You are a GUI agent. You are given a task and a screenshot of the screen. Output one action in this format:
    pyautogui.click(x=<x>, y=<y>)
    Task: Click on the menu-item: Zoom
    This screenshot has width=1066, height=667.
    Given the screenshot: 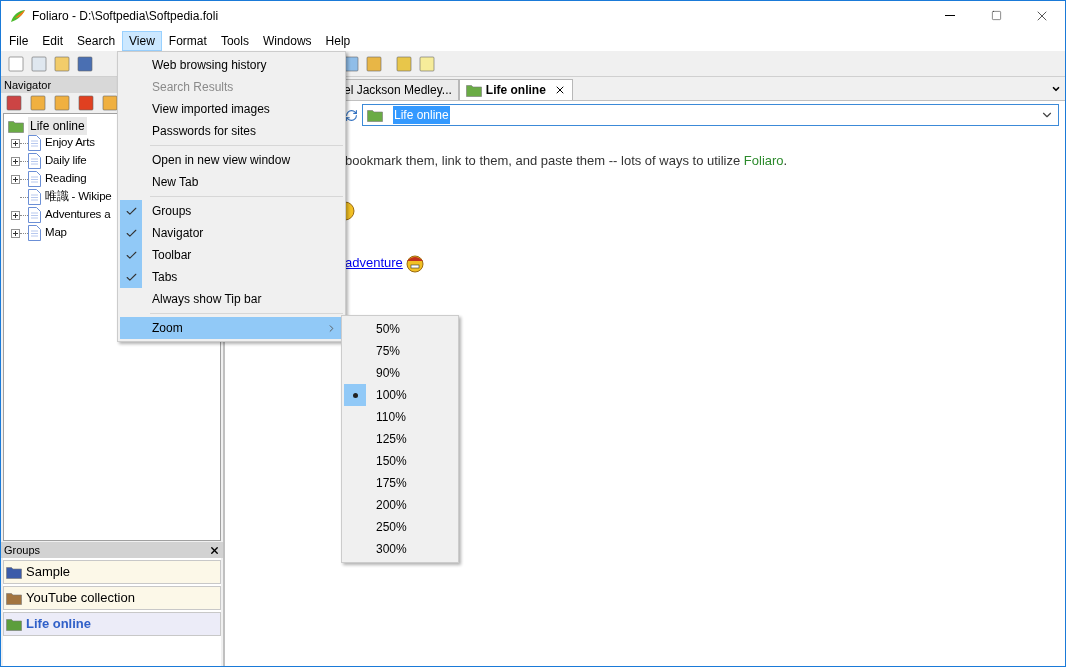 What is the action you would take?
    pyautogui.click(x=231, y=328)
    